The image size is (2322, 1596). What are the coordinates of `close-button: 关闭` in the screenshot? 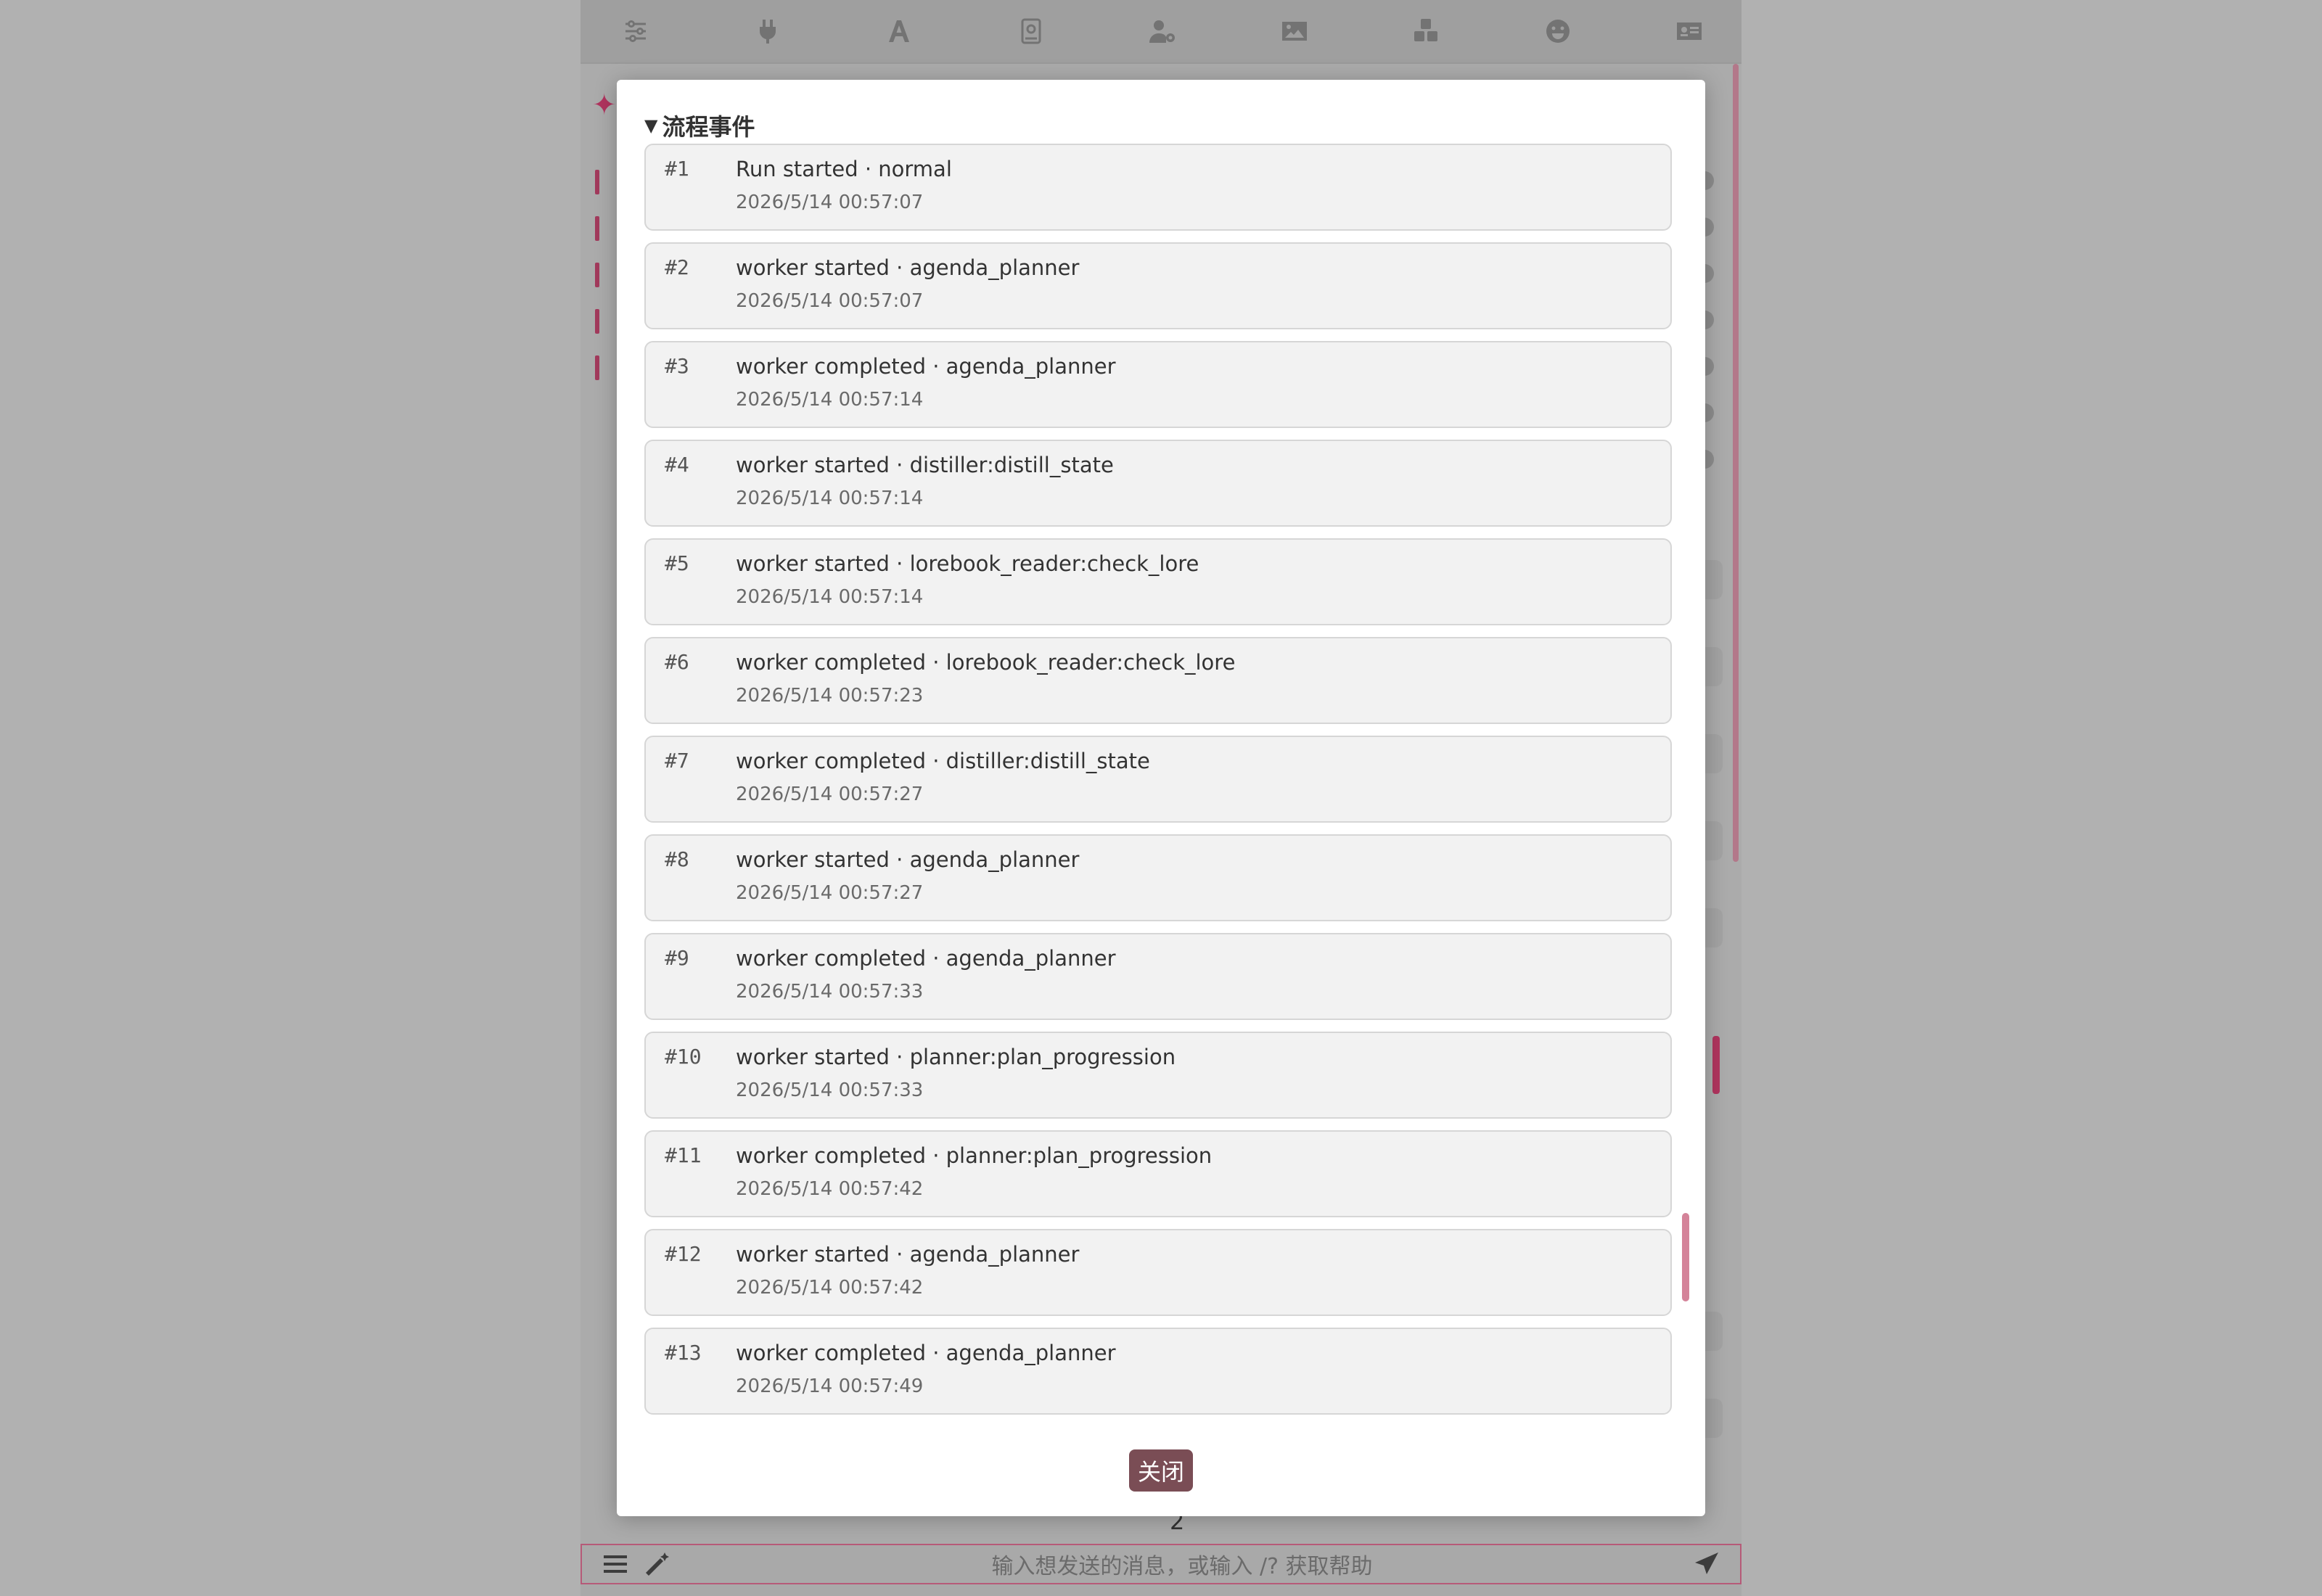 It's located at (1161, 1471).